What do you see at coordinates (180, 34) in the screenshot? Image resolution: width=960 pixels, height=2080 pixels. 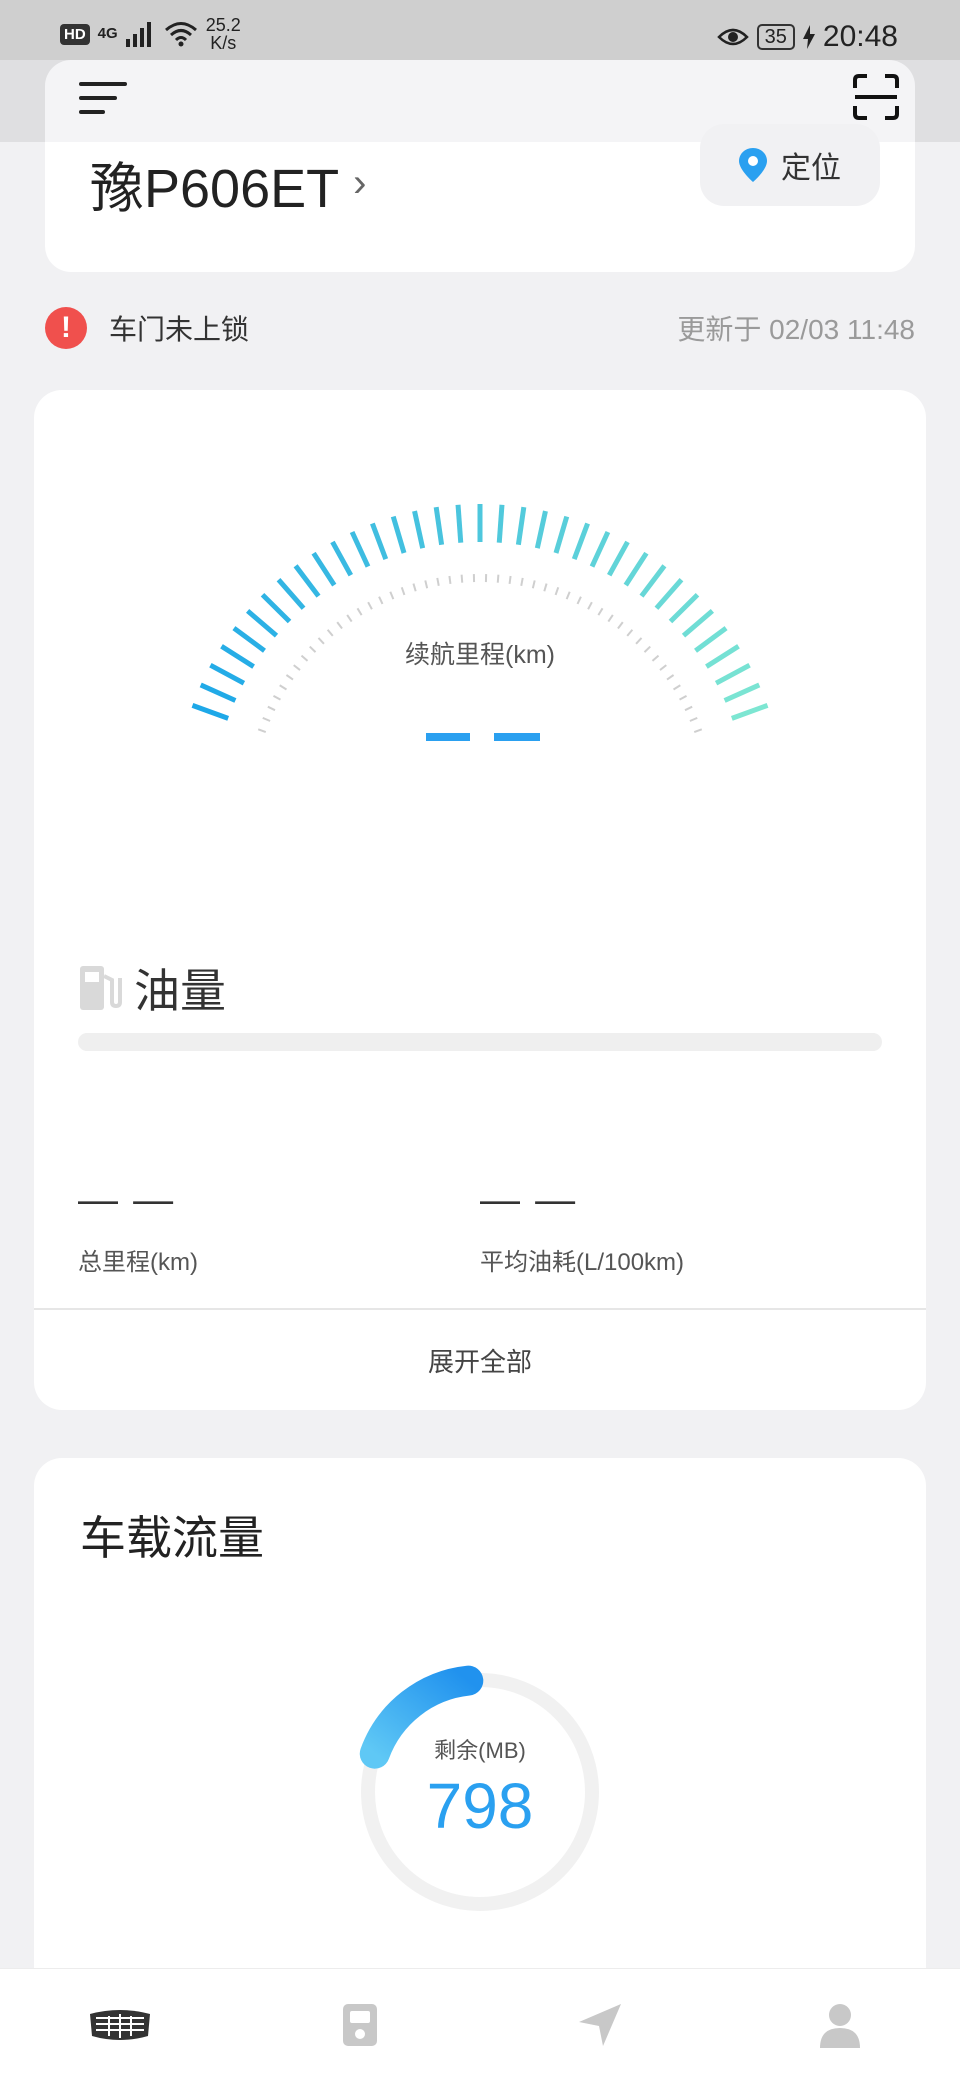 I see `wifi-icon` at bounding box center [180, 34].